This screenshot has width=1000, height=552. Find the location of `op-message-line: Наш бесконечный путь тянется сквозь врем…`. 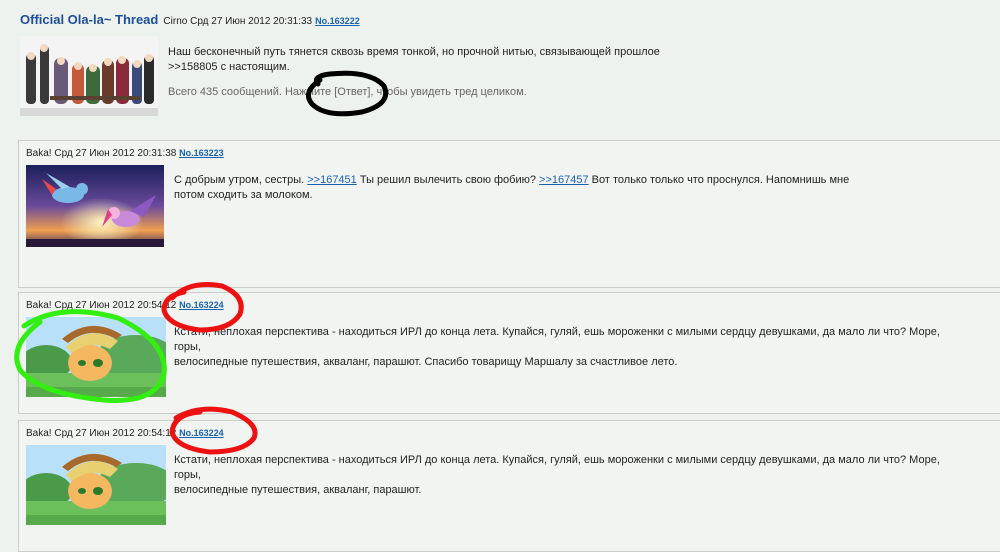

op-message-line: Наш бесконечный путь тянется сквозь врем… is located at coordinates (414, 52).